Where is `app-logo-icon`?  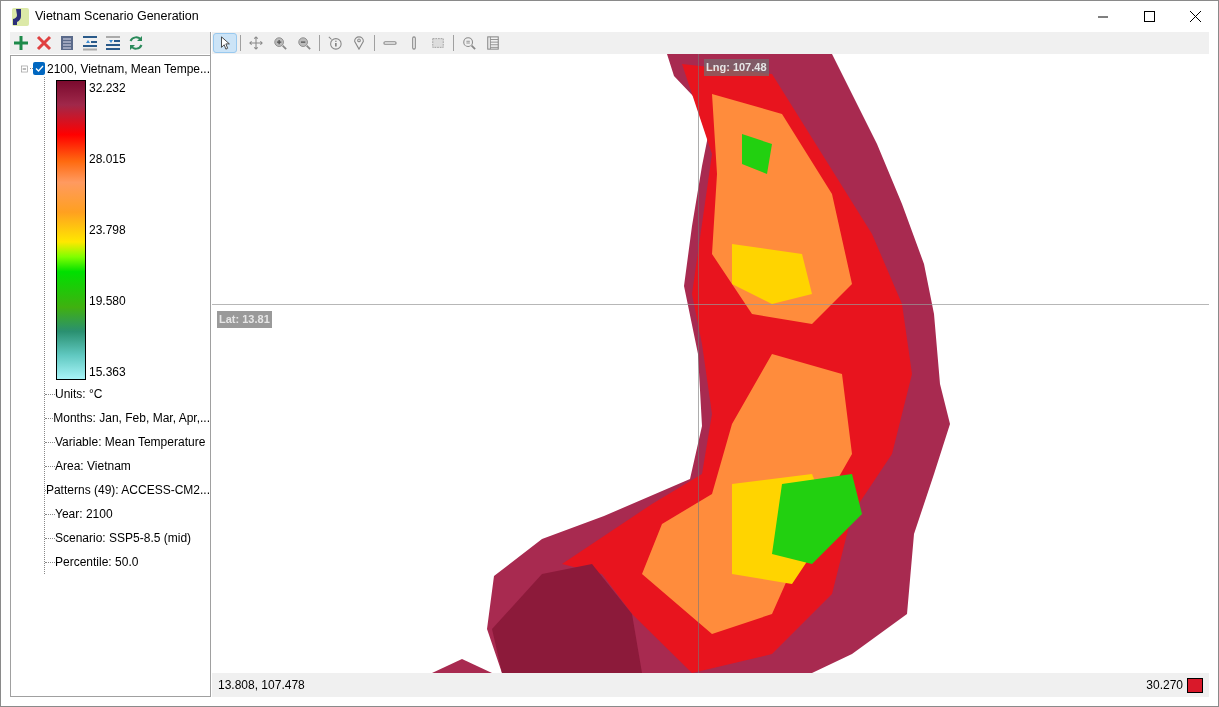
app-logo-icon is located at coordinates (20, 16).